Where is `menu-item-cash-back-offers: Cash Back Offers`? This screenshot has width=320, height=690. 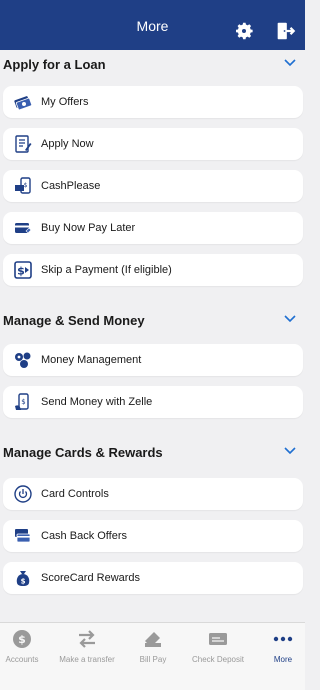 menu-item-cash-back-offers: Cash Back Offers is located at coordinates (153, 536).